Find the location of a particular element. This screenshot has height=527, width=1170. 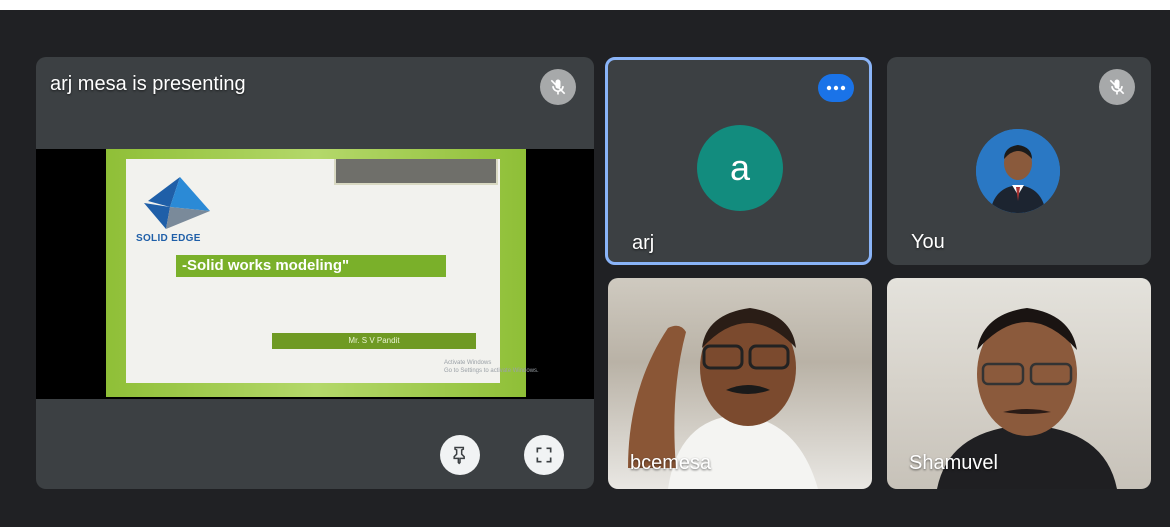

slide-title: -Solid works modeling" is located at coordinates (311, 266).